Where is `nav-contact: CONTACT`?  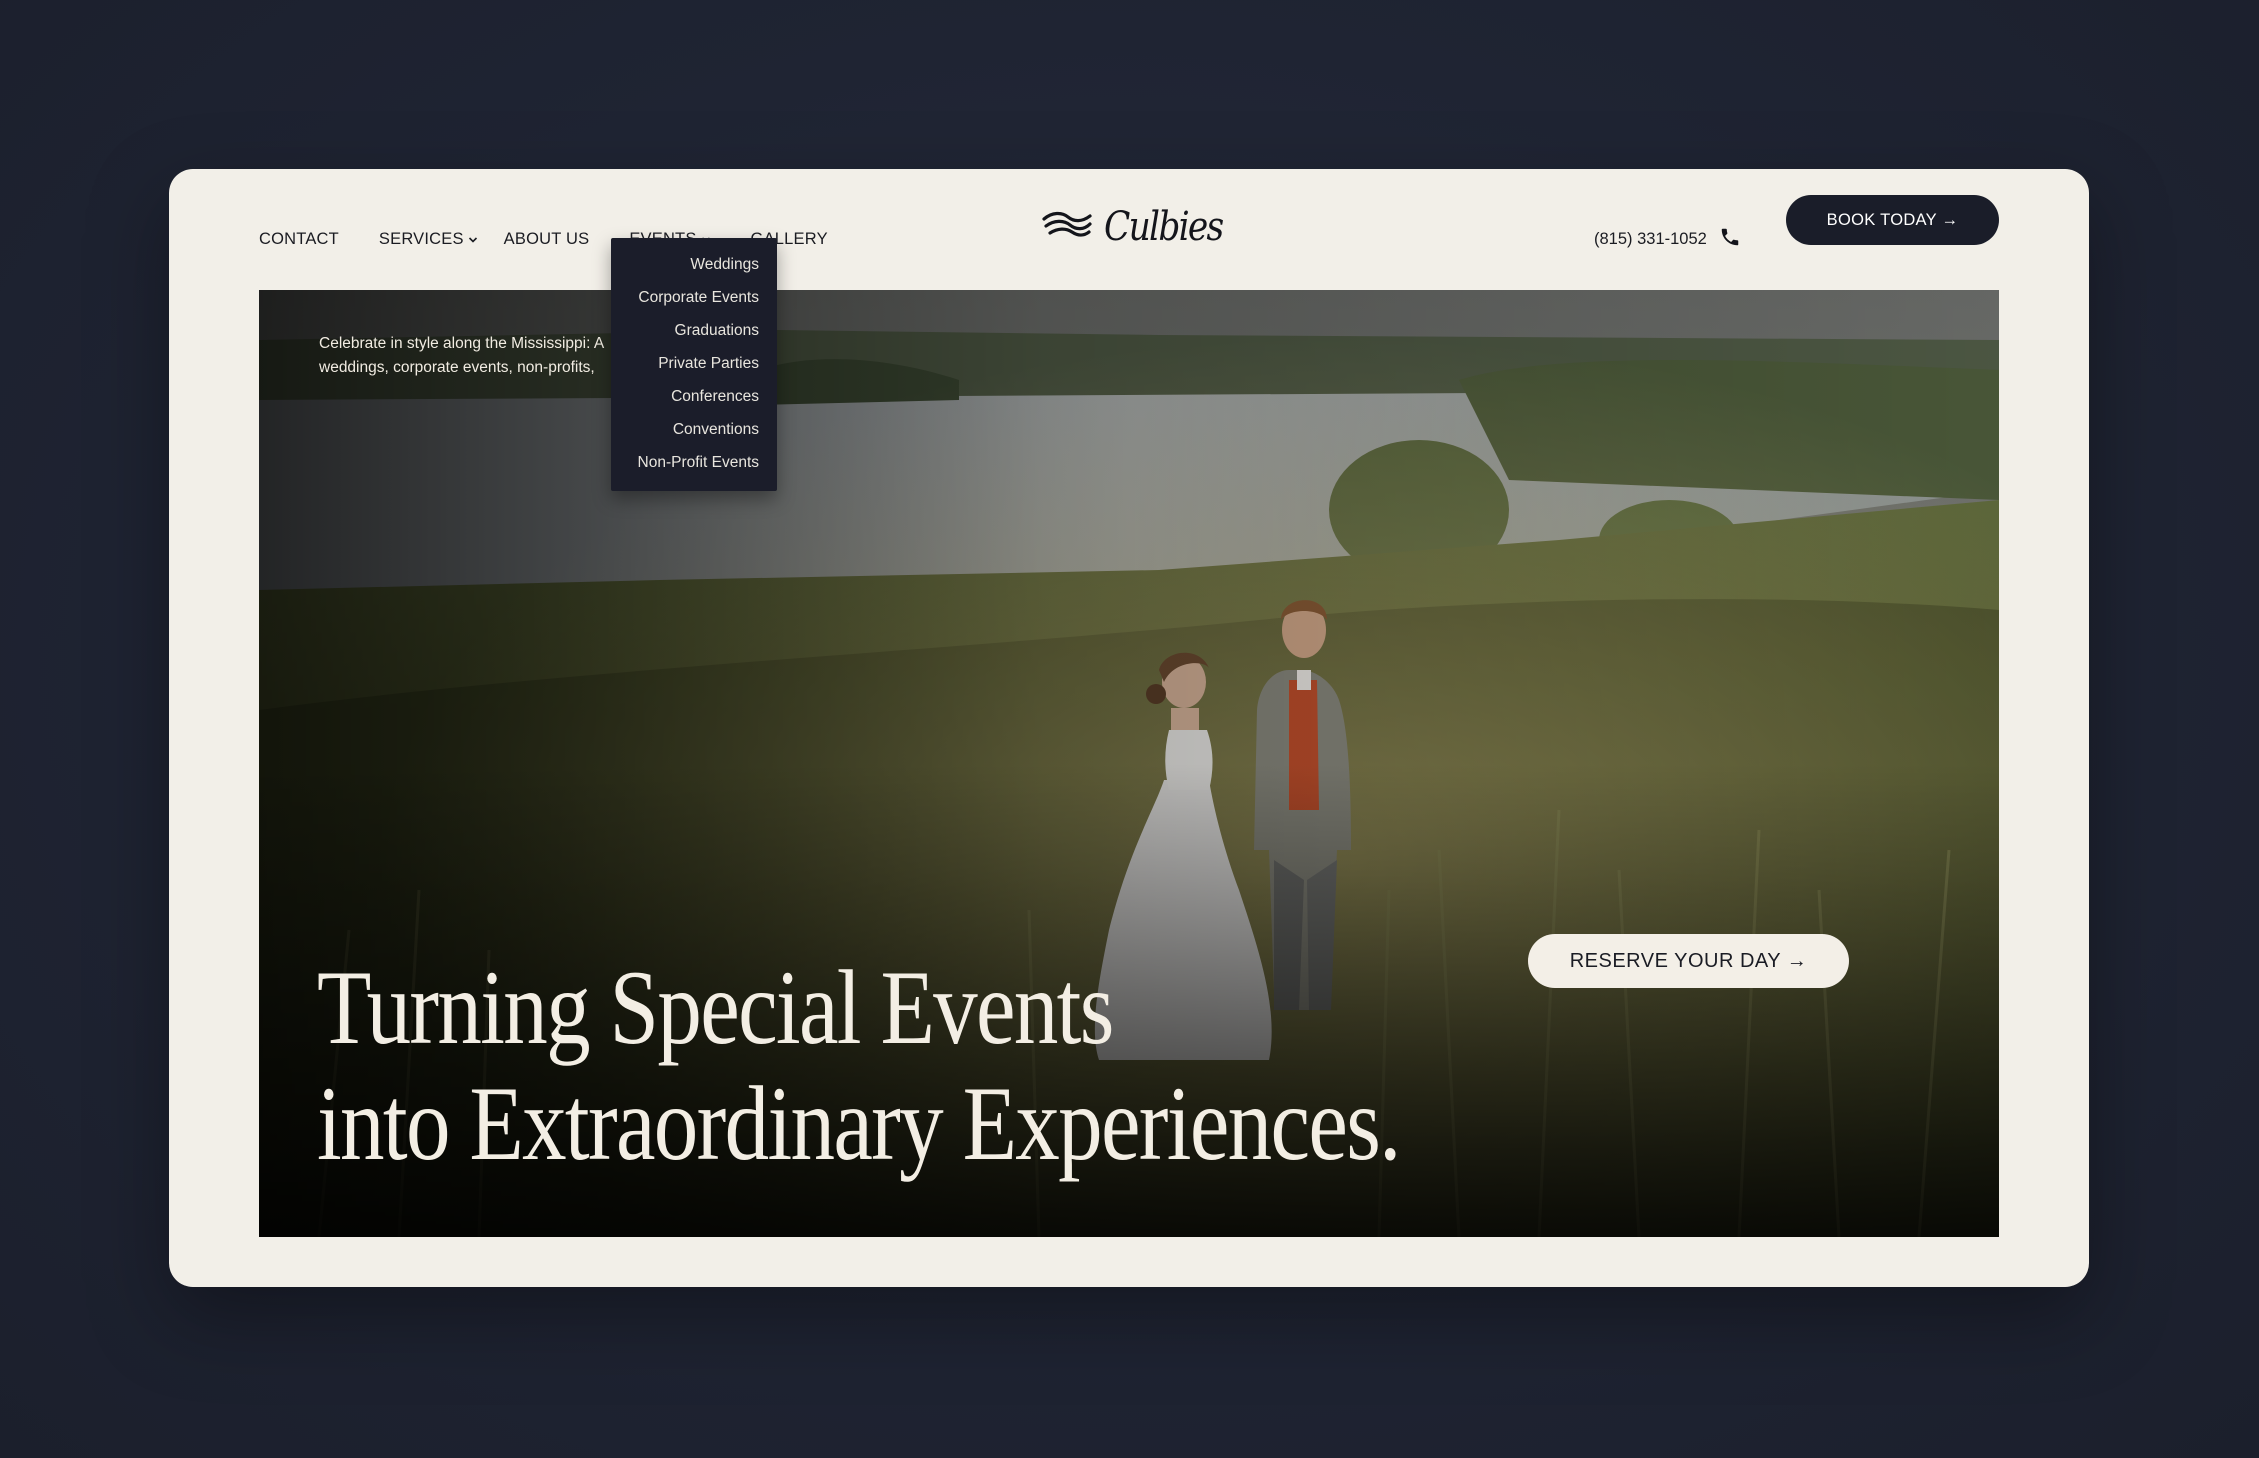 nav-contact: CONTACT is located at coordinates (299, 239).